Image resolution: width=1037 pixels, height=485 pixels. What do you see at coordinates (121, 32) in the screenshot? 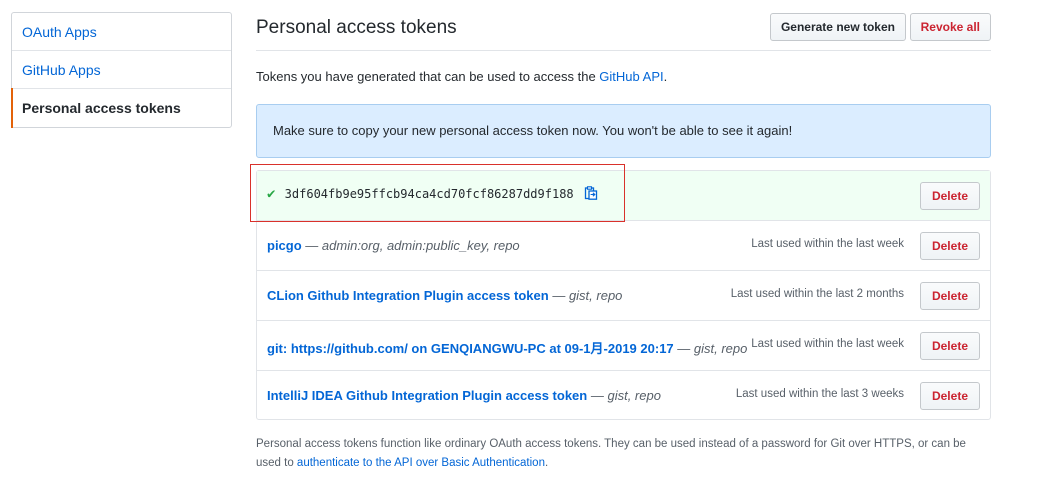
I see `sidebar-item-oauth-apps: OAuth Apps` at bounding box center [121, 32].